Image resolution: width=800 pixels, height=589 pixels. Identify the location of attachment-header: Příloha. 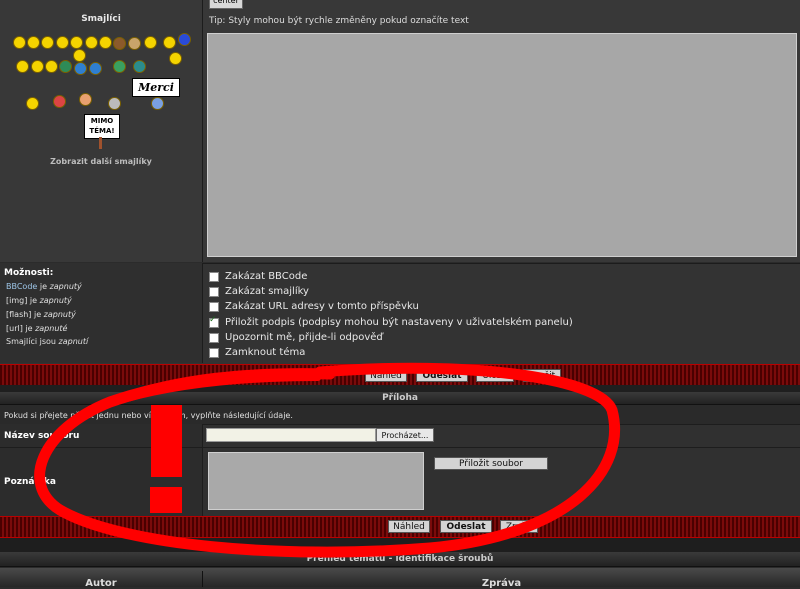
(400, 398).